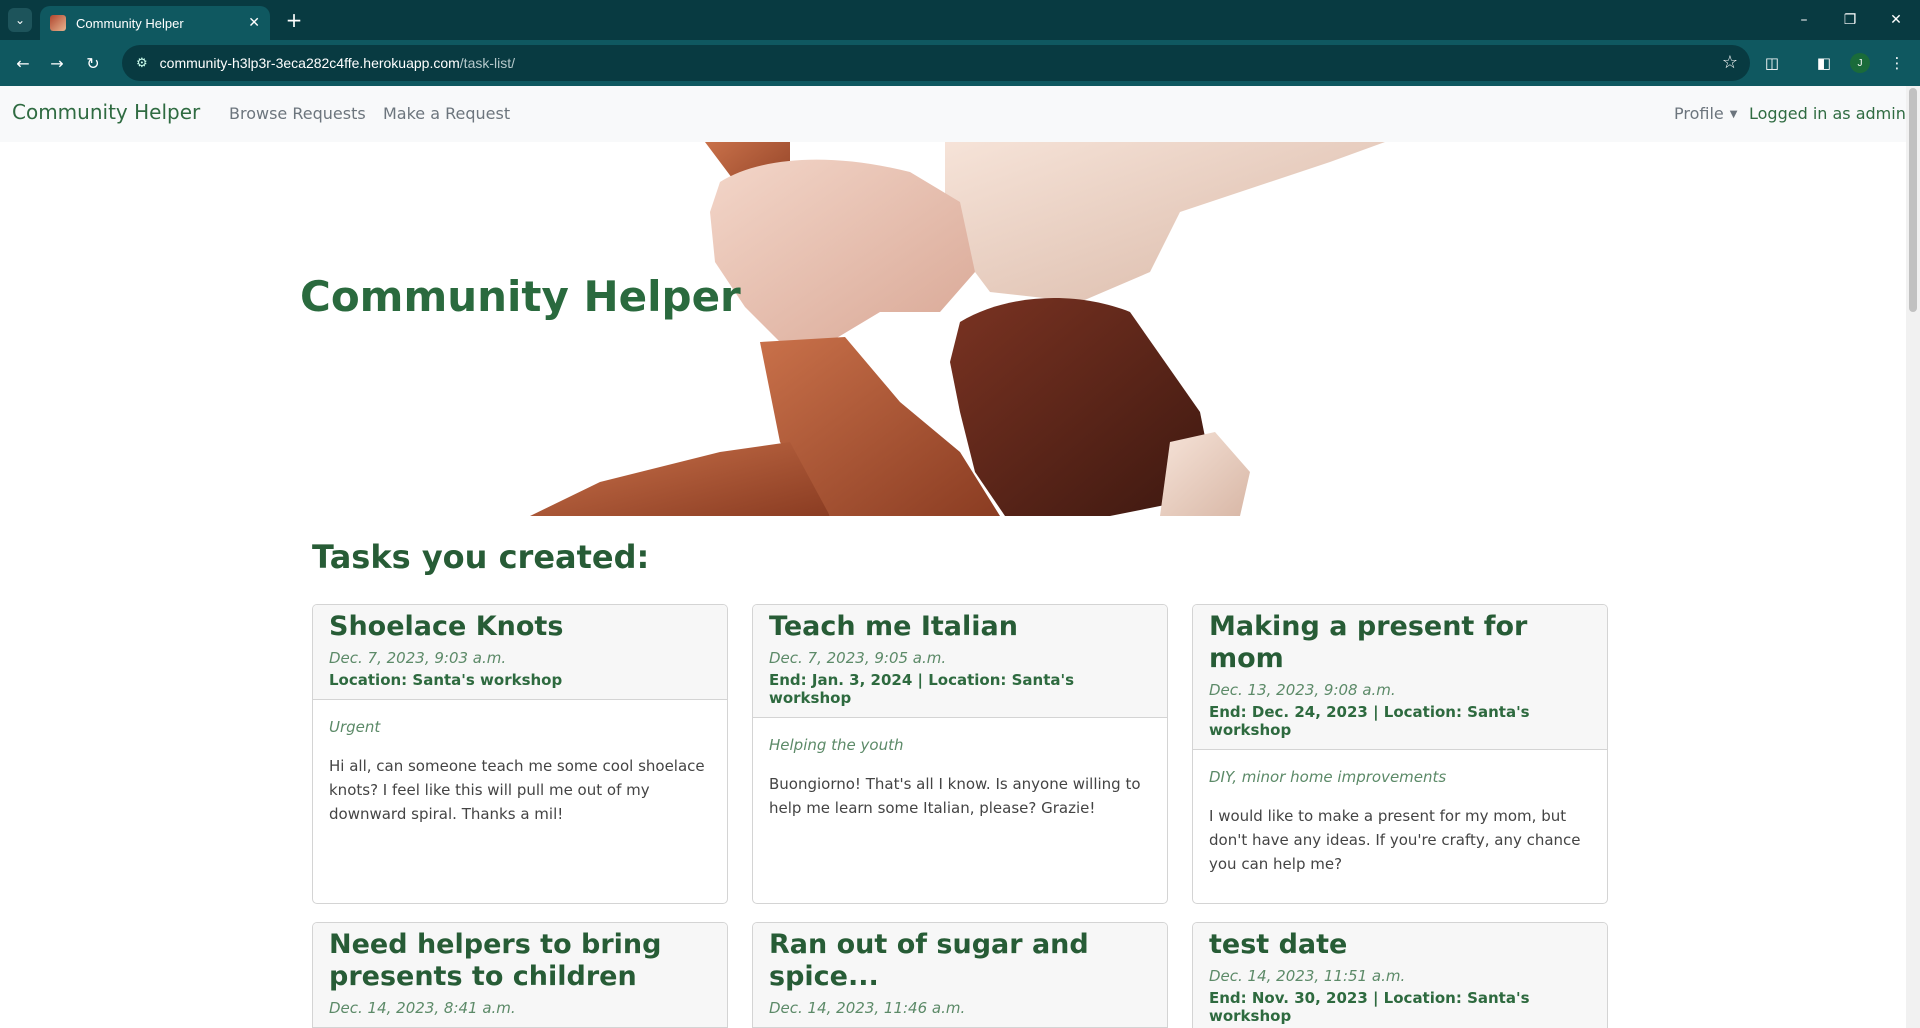 Image resolution: width=1920 pixels, height=1028 pixels. I want to click on page-scrollbar, so click(1913, 557).